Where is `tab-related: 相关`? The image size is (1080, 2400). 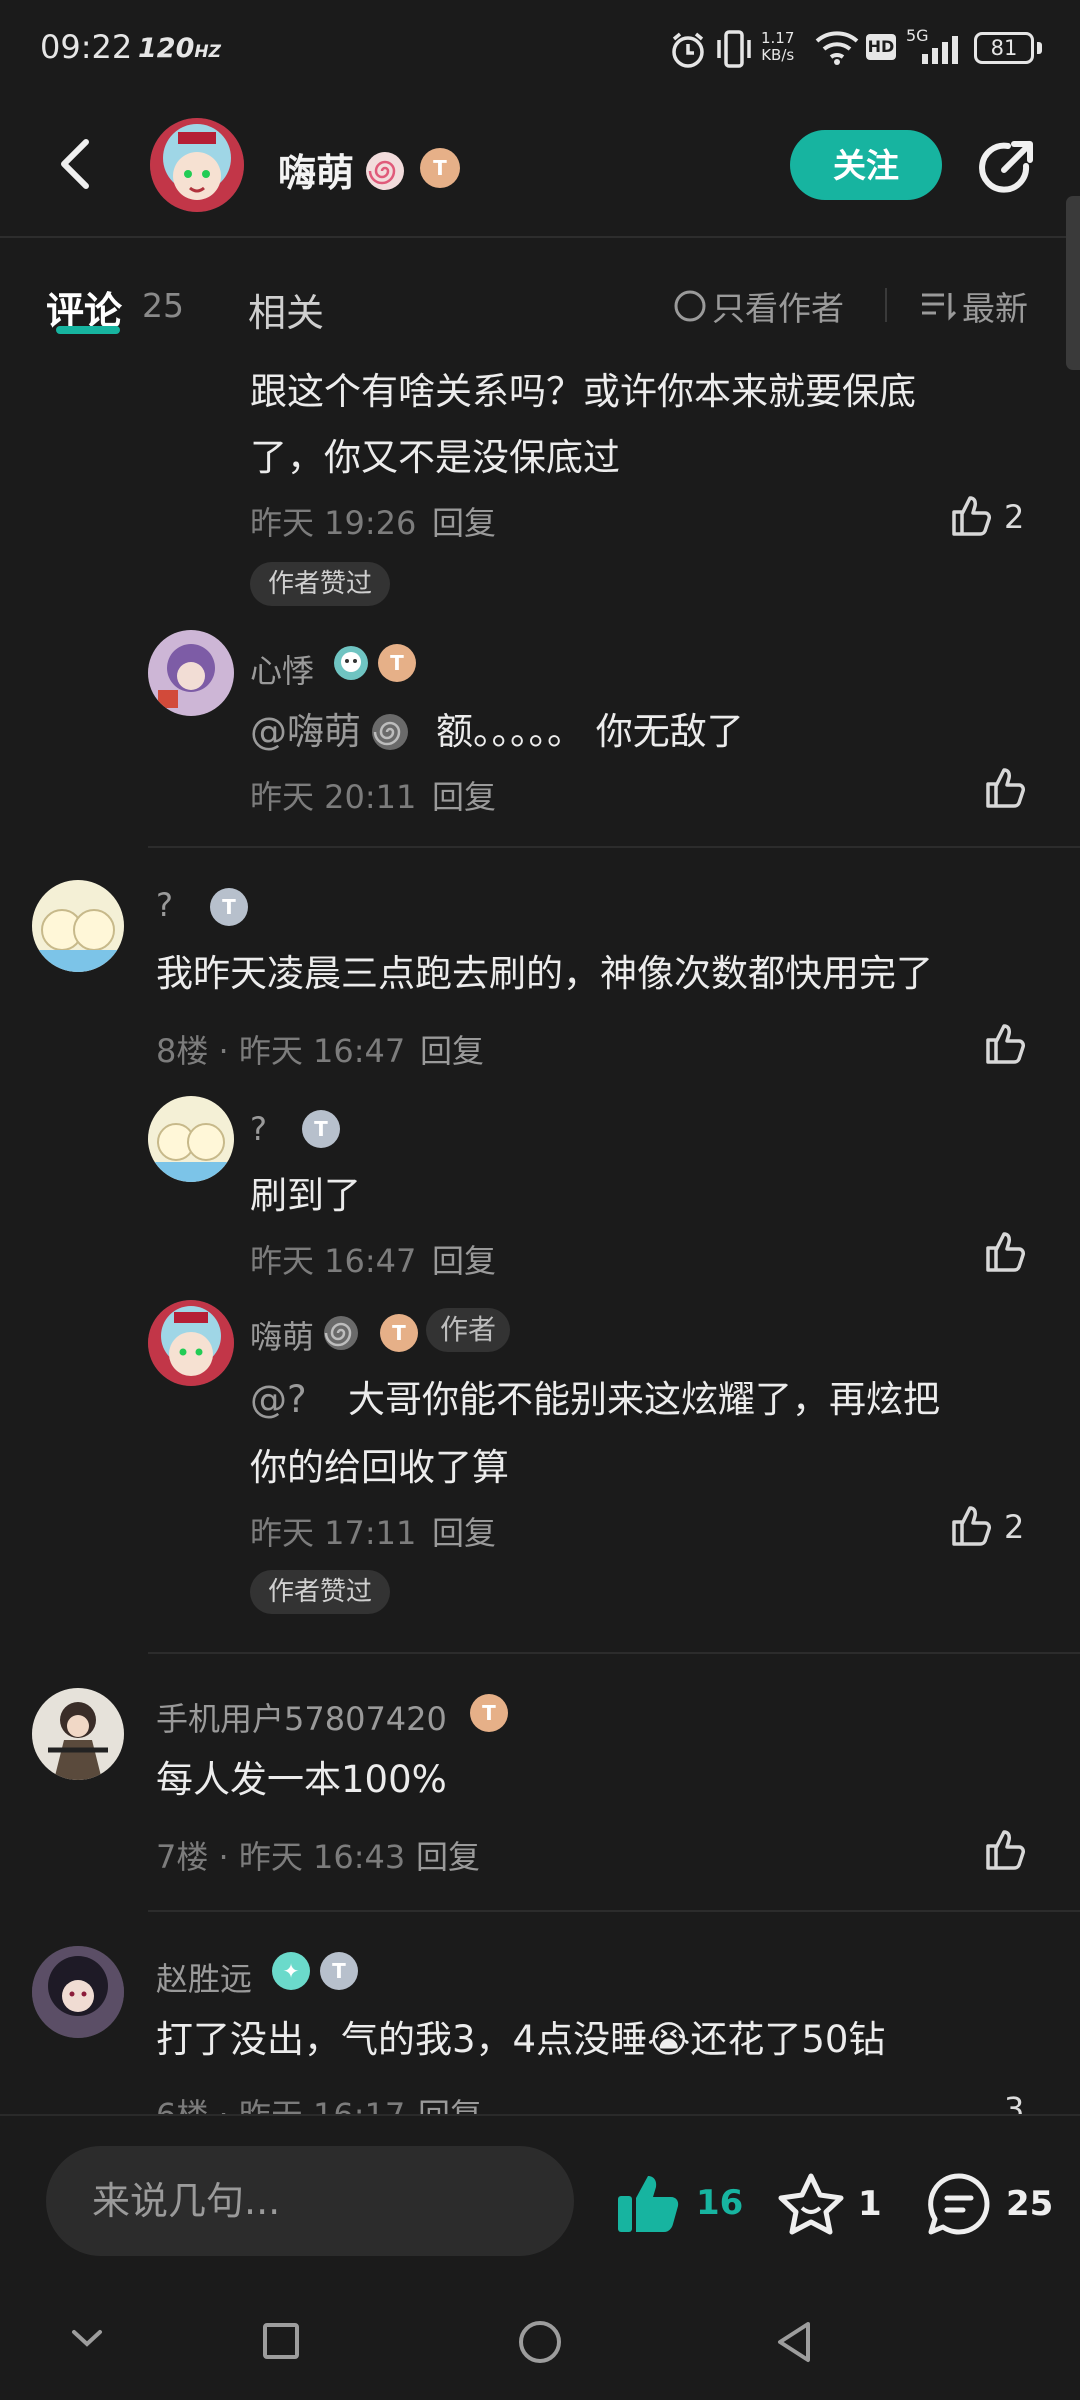 tab-related: 相关 is located at coordinates (286, 309).